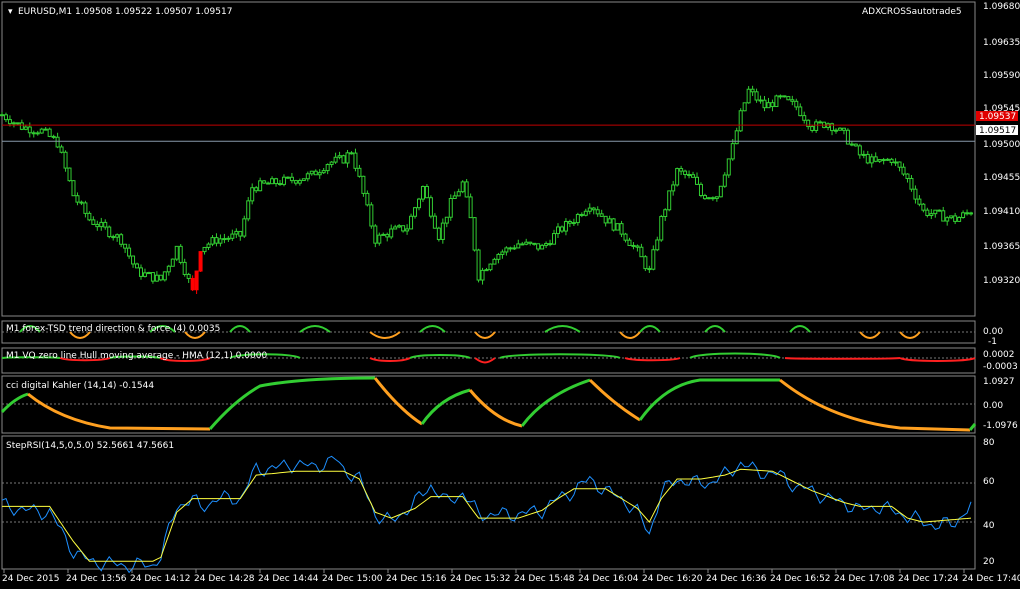 Image resolution: width=1020 pixels, height=589 pixels. What do you see at coordinates (224, 579) in the screenshot?
I see `time-label: 24 Dec 14:28` at bounding box center [224, 579].